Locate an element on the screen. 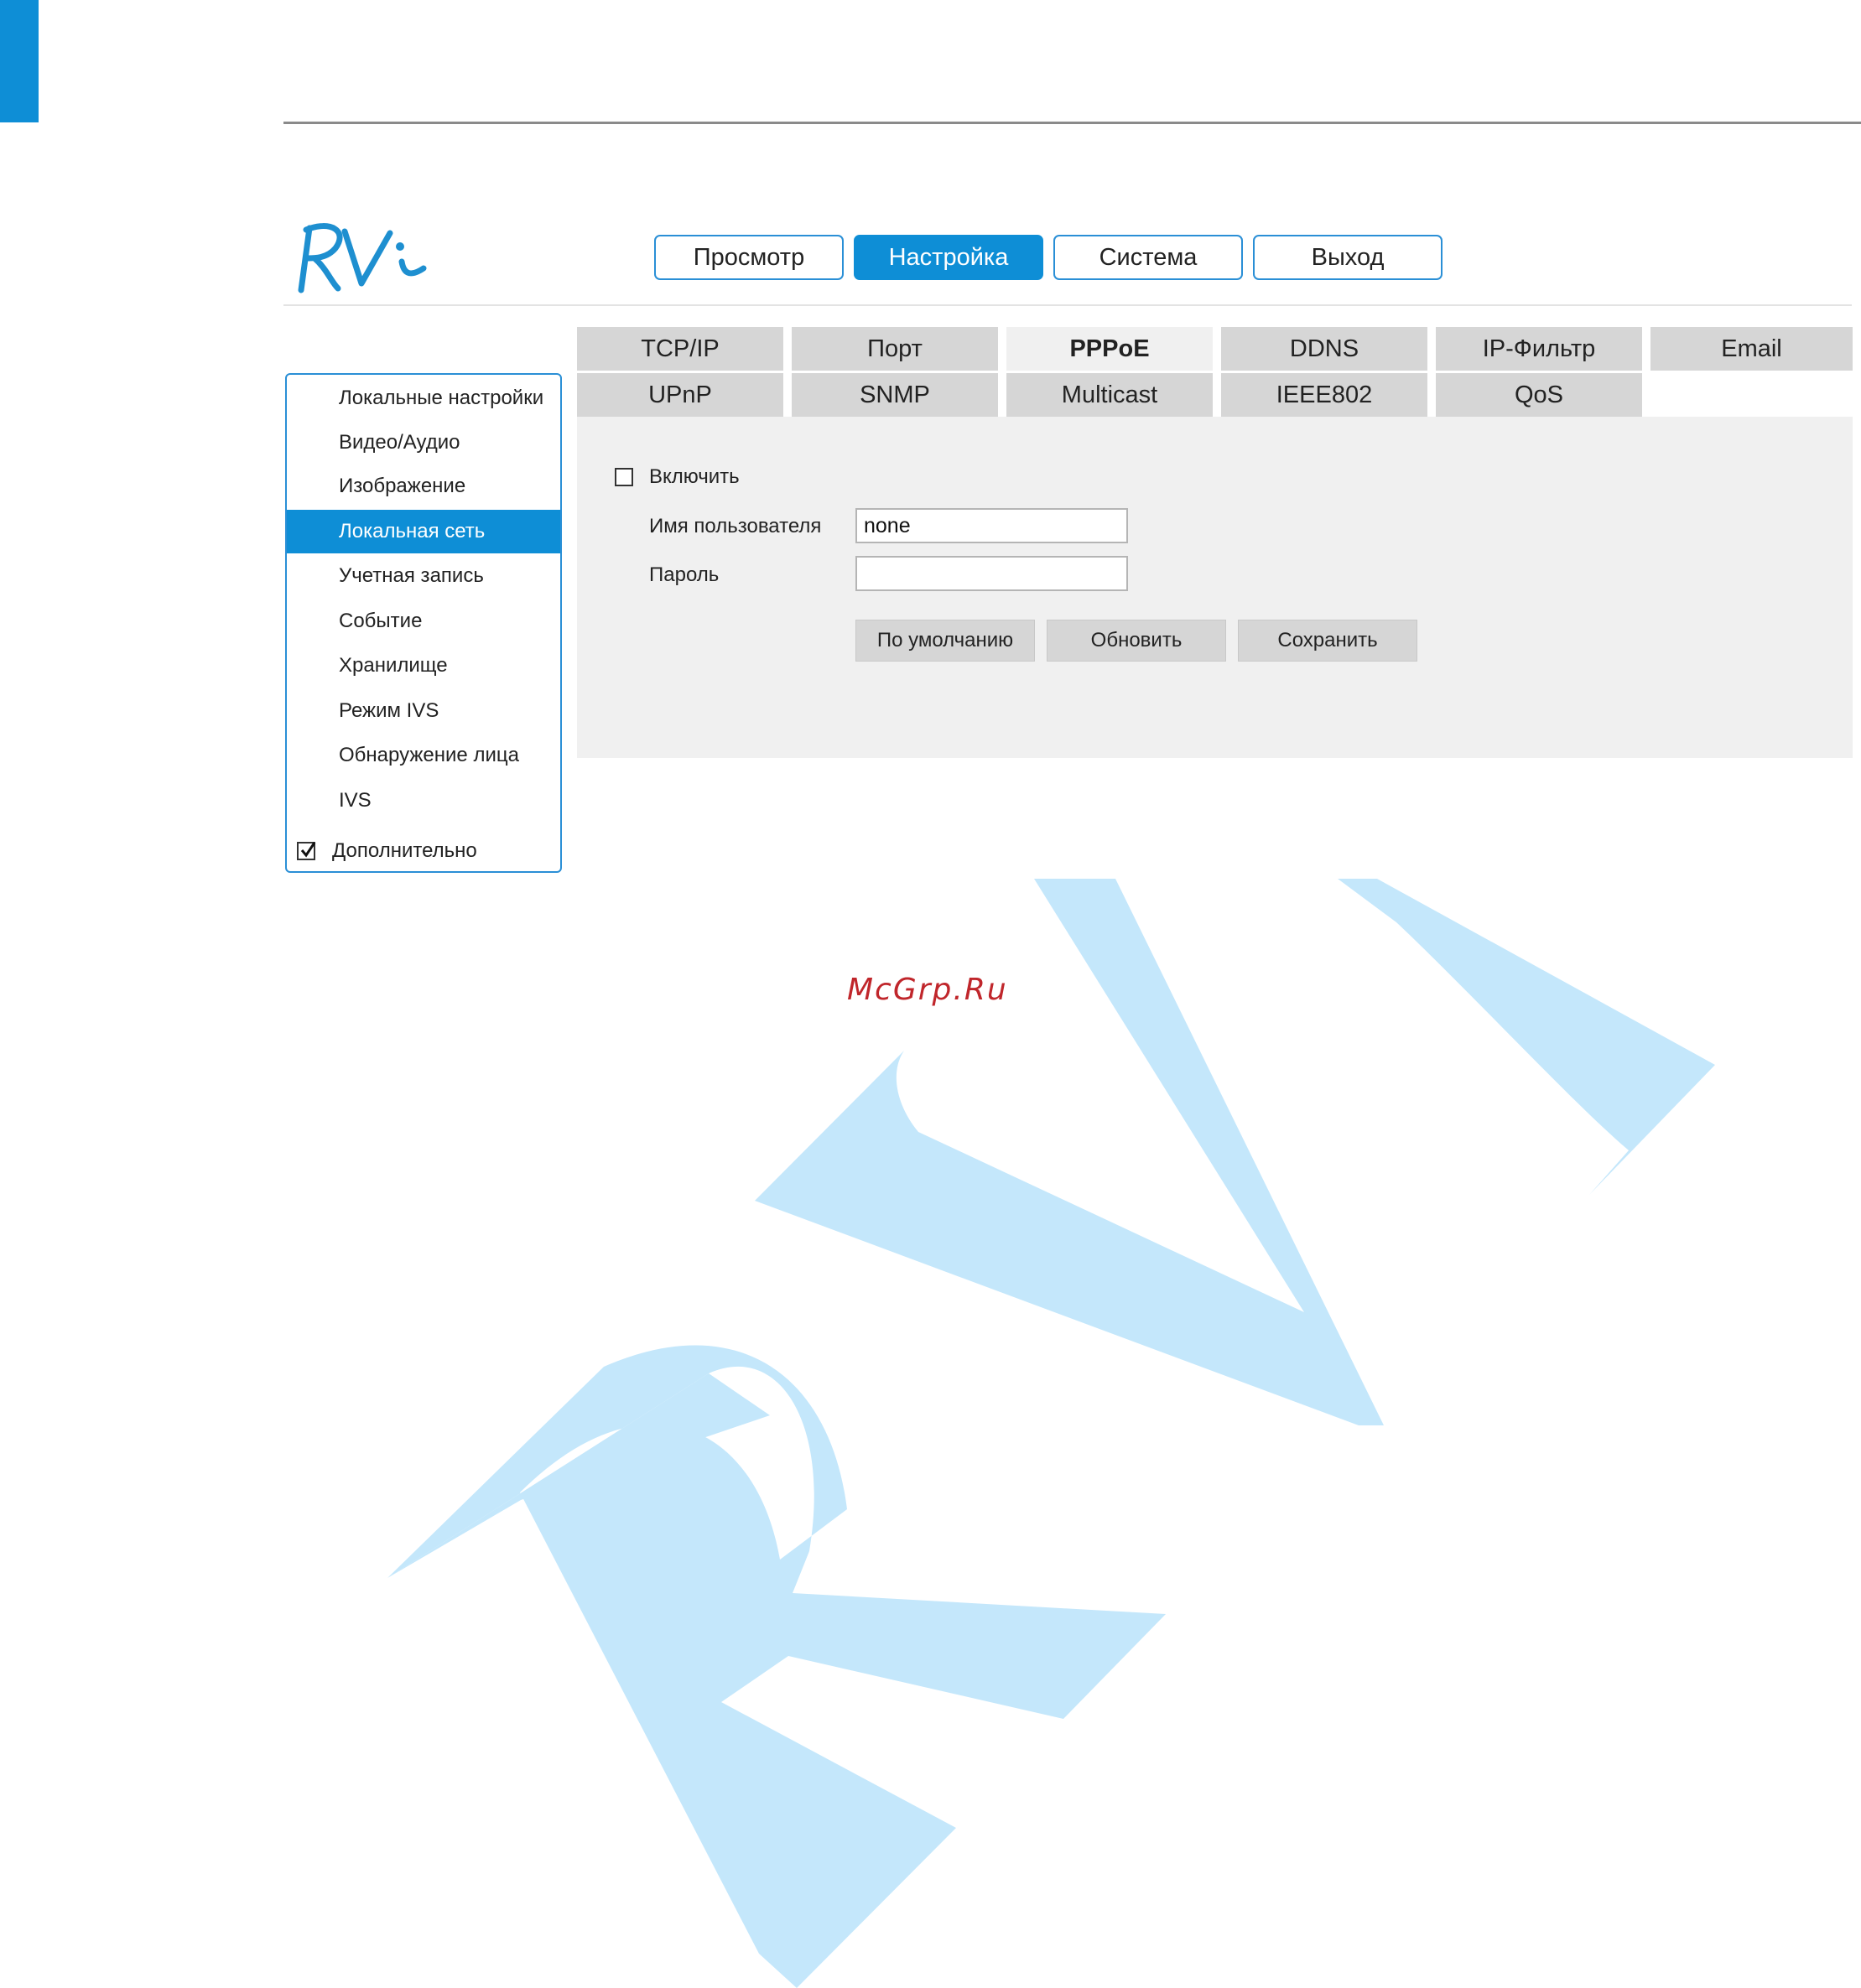  sidebar-item-image: Изображение is located at coordinates (423, 486).